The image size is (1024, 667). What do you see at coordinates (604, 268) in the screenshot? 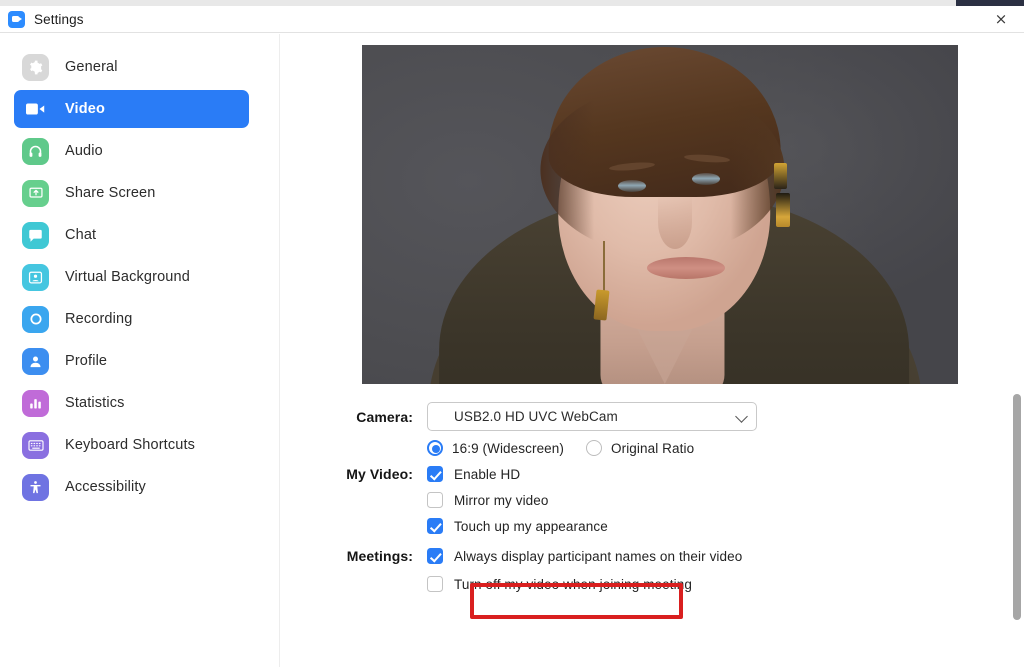
I see `preview-earring-wire` at bounding box center [604, 268].